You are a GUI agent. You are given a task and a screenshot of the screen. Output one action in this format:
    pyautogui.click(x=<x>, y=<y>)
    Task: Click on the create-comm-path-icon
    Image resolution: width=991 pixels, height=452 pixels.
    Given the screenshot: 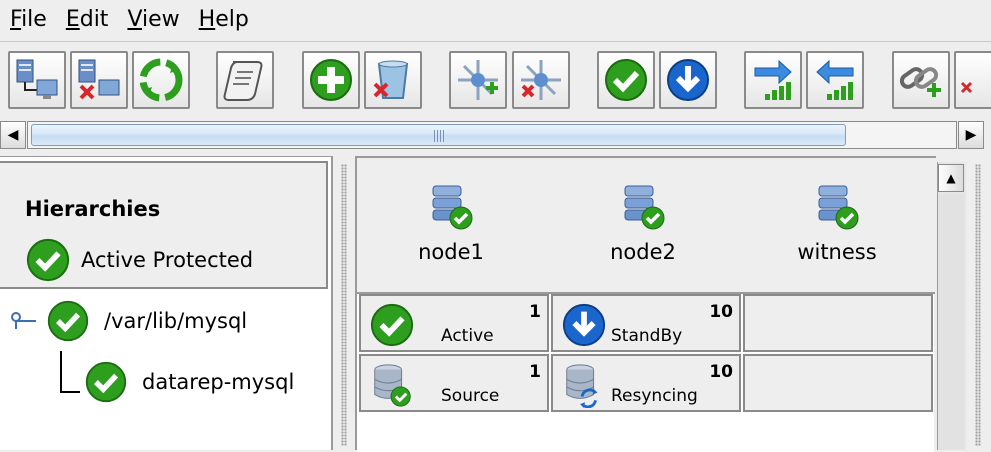 What is the action you would take?
    pyautogui.click(x=478, y=80)
    